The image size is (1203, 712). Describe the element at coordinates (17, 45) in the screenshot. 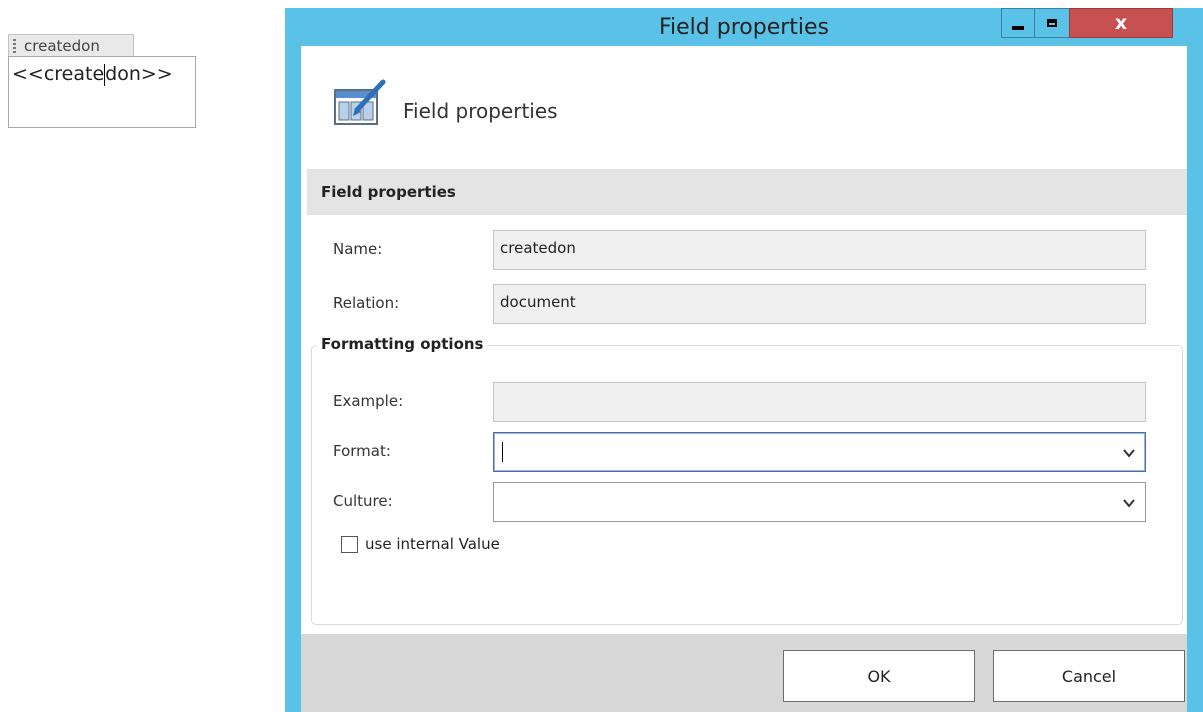

I see `grip-icon` at that location.